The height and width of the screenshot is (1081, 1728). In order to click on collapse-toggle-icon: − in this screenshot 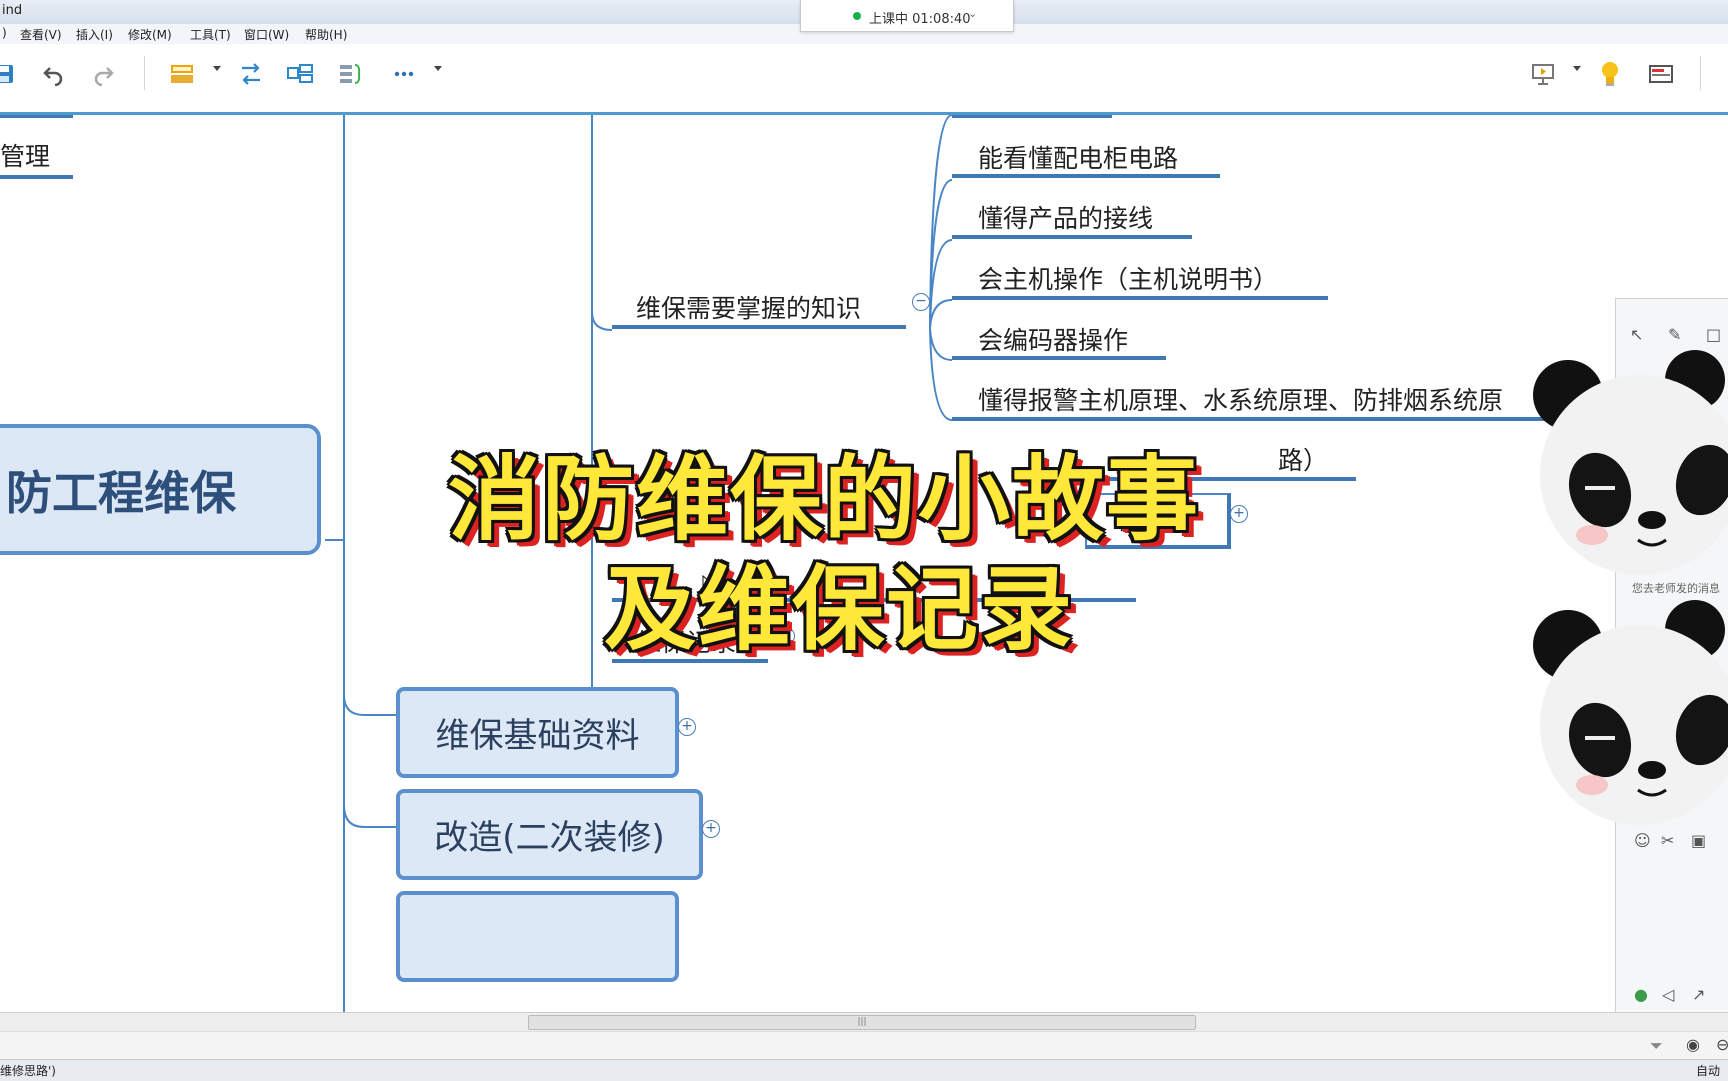, I will do `click(921, 302)`.